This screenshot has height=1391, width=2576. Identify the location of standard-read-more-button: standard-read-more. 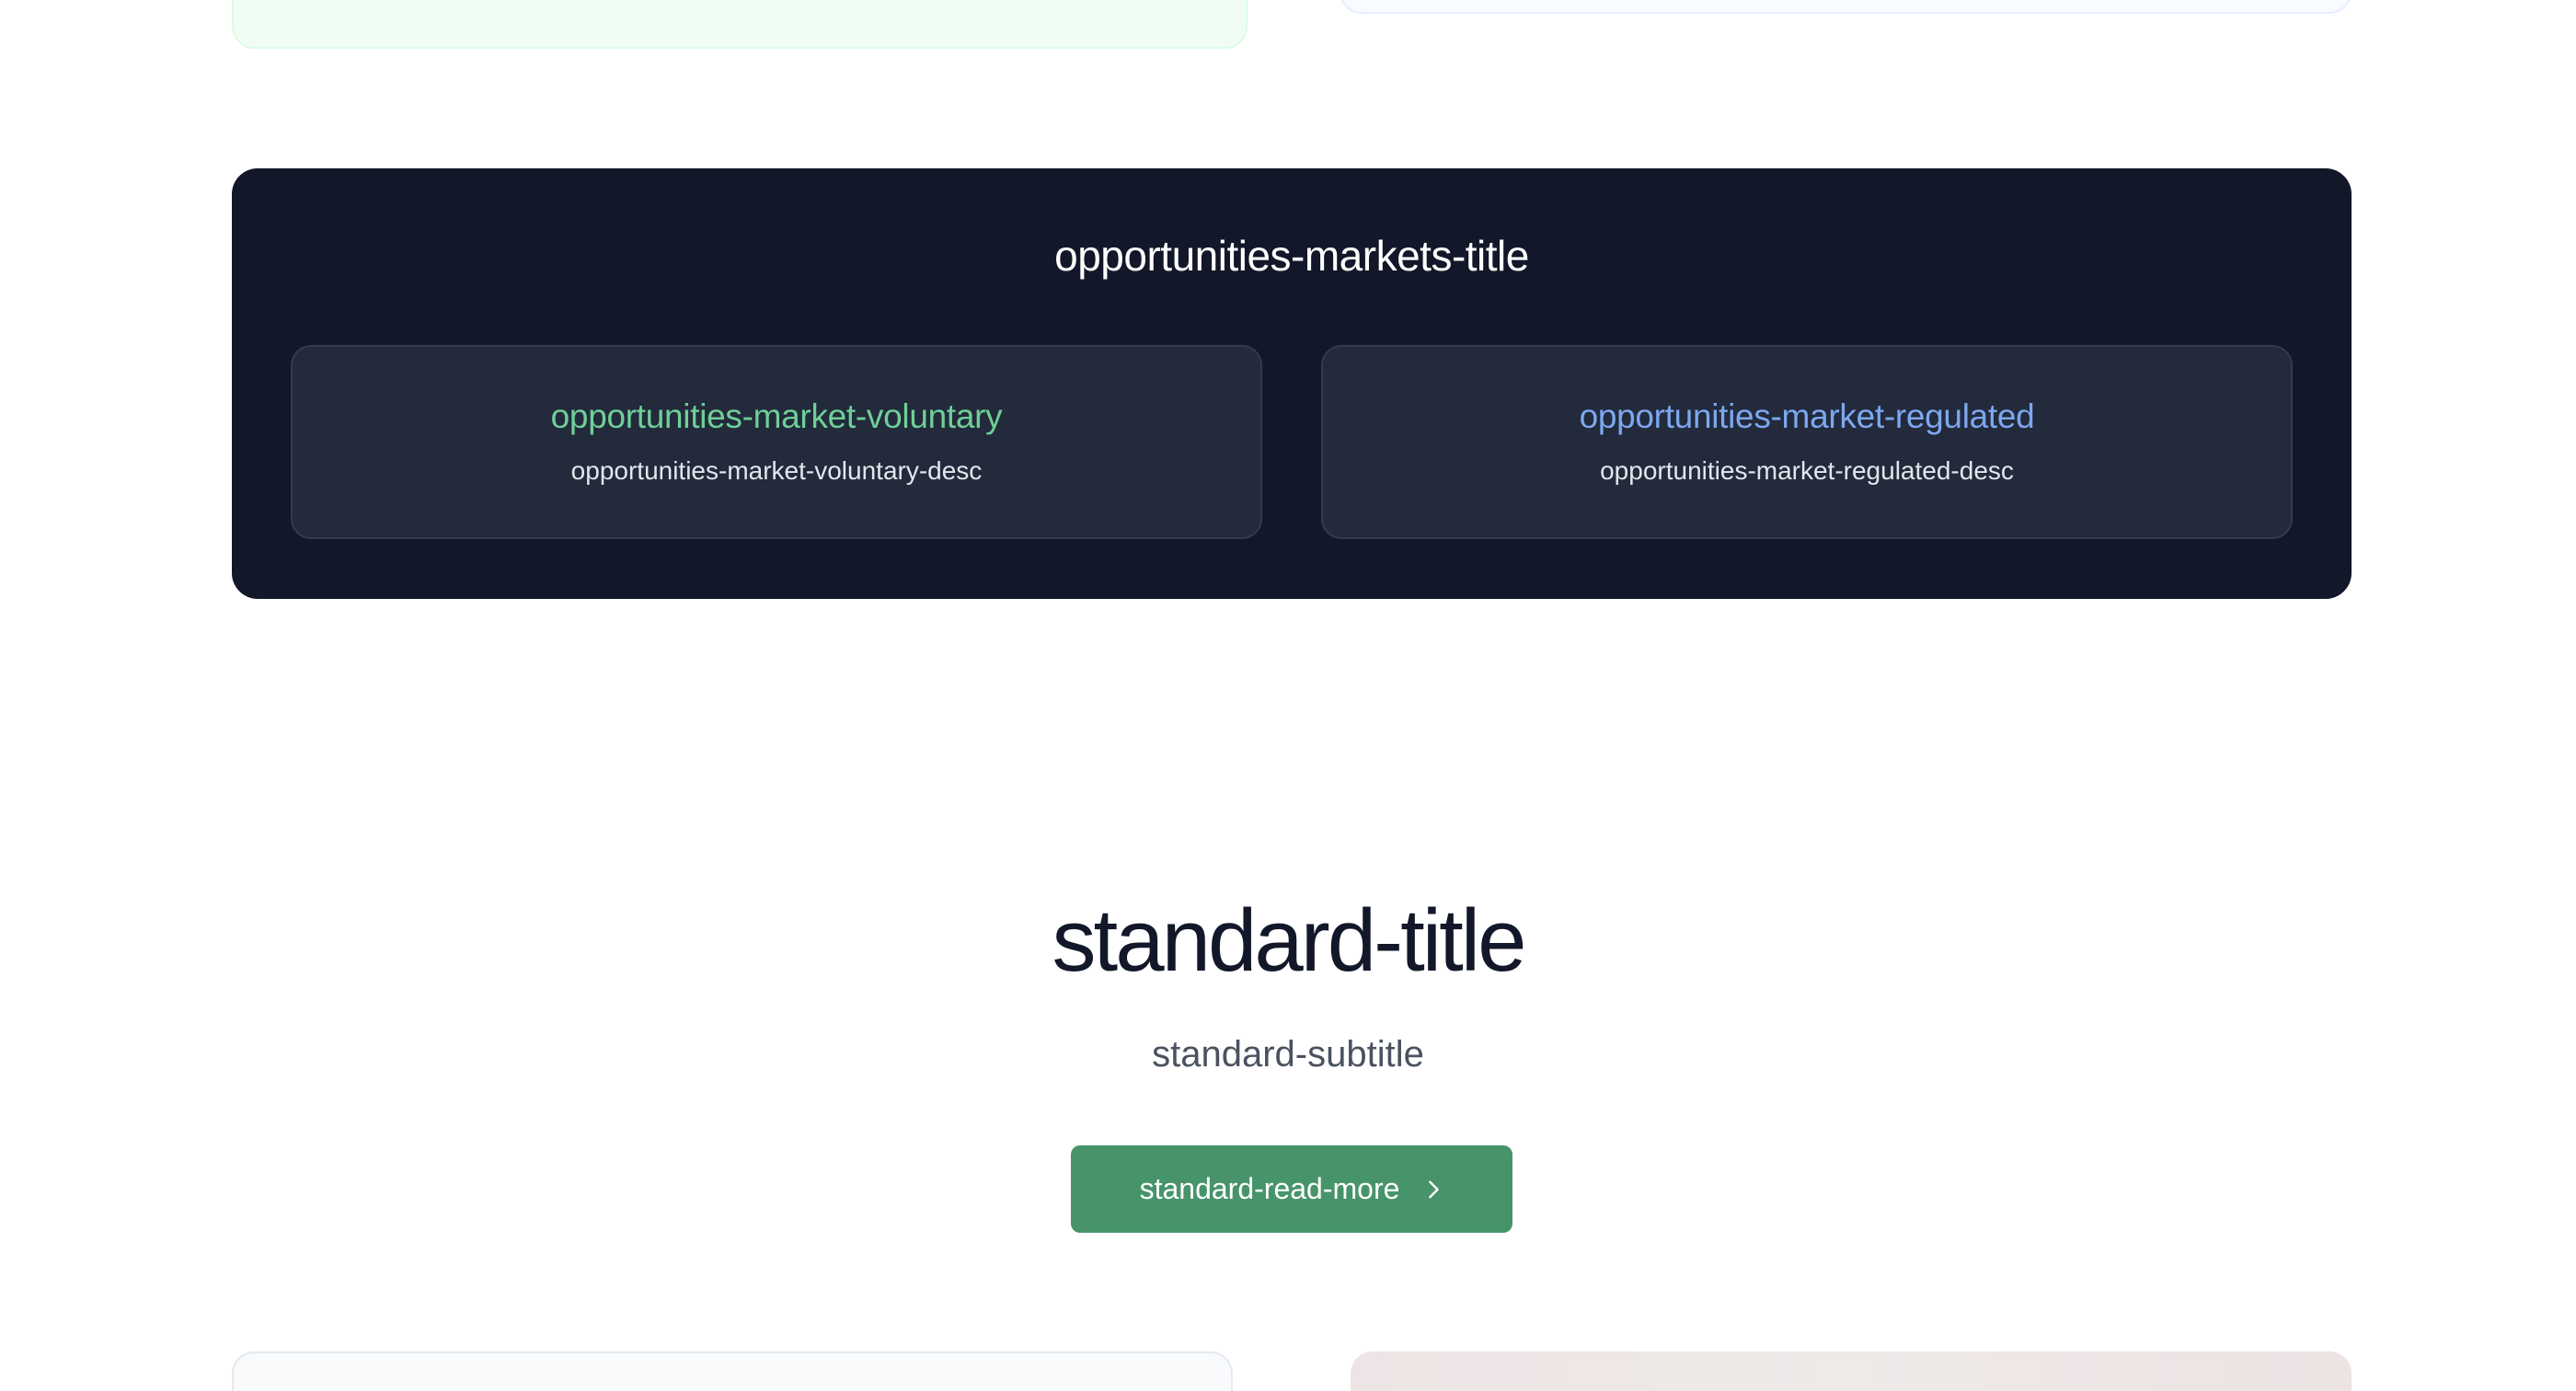
(1291, 1189).